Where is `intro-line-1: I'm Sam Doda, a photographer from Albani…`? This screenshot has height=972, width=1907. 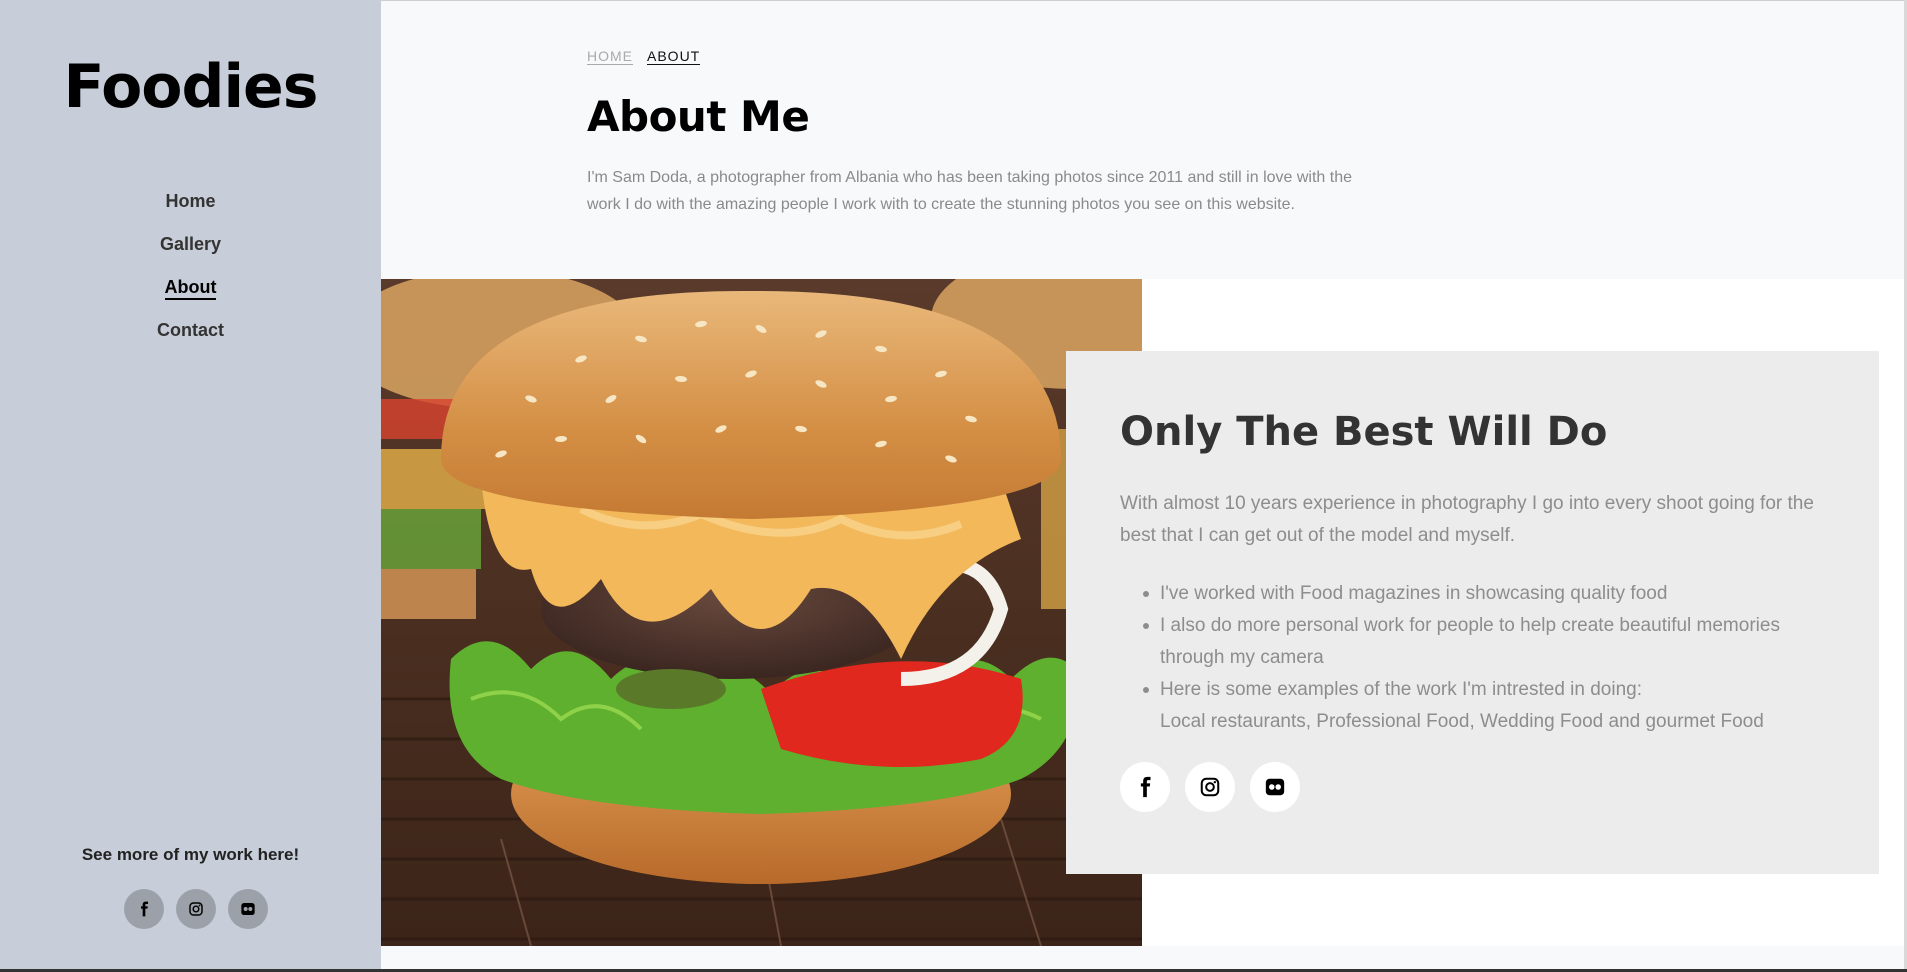 intro-line-1: I'm Sam Doda, a photographer from Albani… is located at coordinates (969, 177).